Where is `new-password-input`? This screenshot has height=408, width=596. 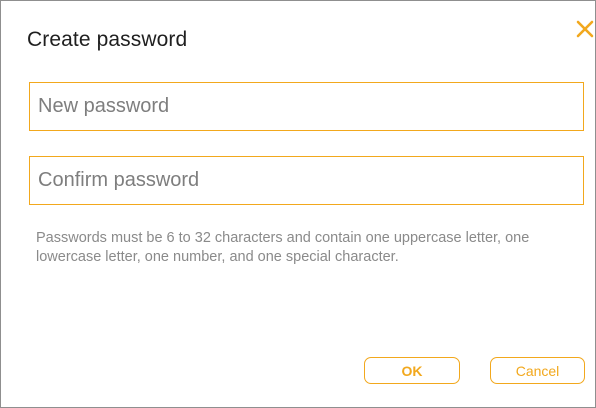
new-password-input is located at coordinates (306, 106).